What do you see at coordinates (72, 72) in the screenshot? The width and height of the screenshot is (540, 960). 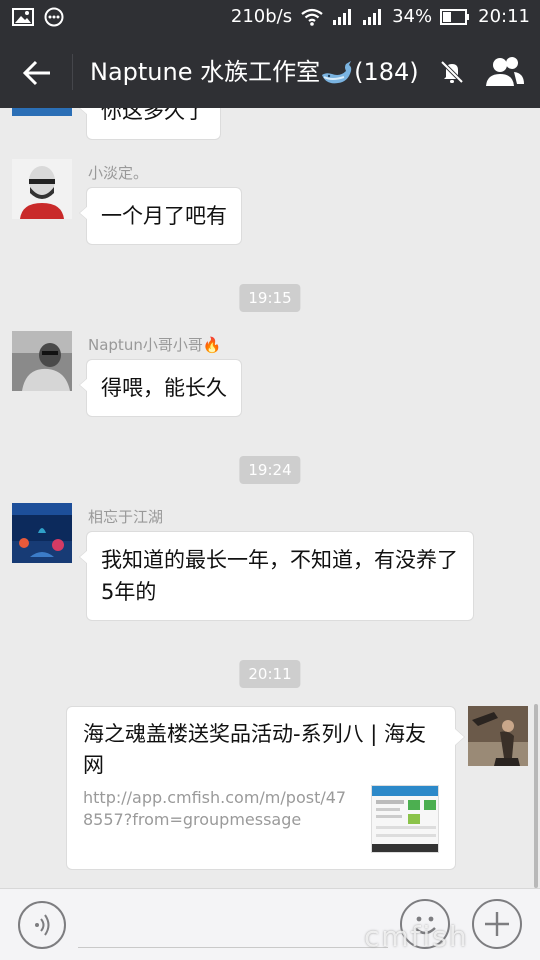 I see `header-divider` at bounding box center [72, 72].